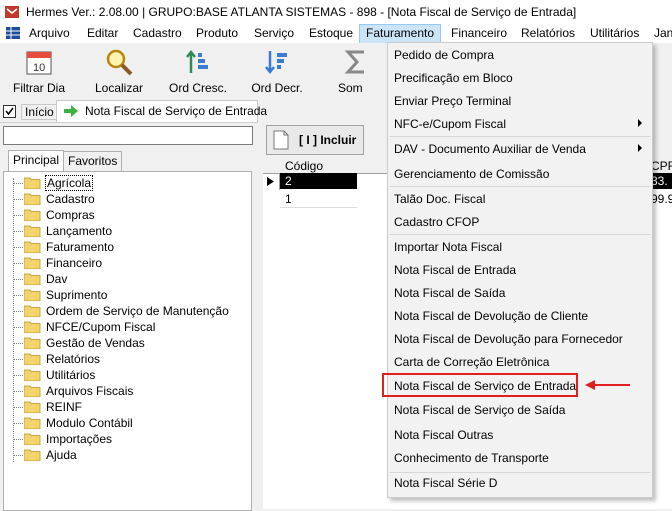 This screenshot has height=511, width=672. Describe the element at coordinates (123, 215) in the screenshot. I see `tree-item: Compras` at that location.